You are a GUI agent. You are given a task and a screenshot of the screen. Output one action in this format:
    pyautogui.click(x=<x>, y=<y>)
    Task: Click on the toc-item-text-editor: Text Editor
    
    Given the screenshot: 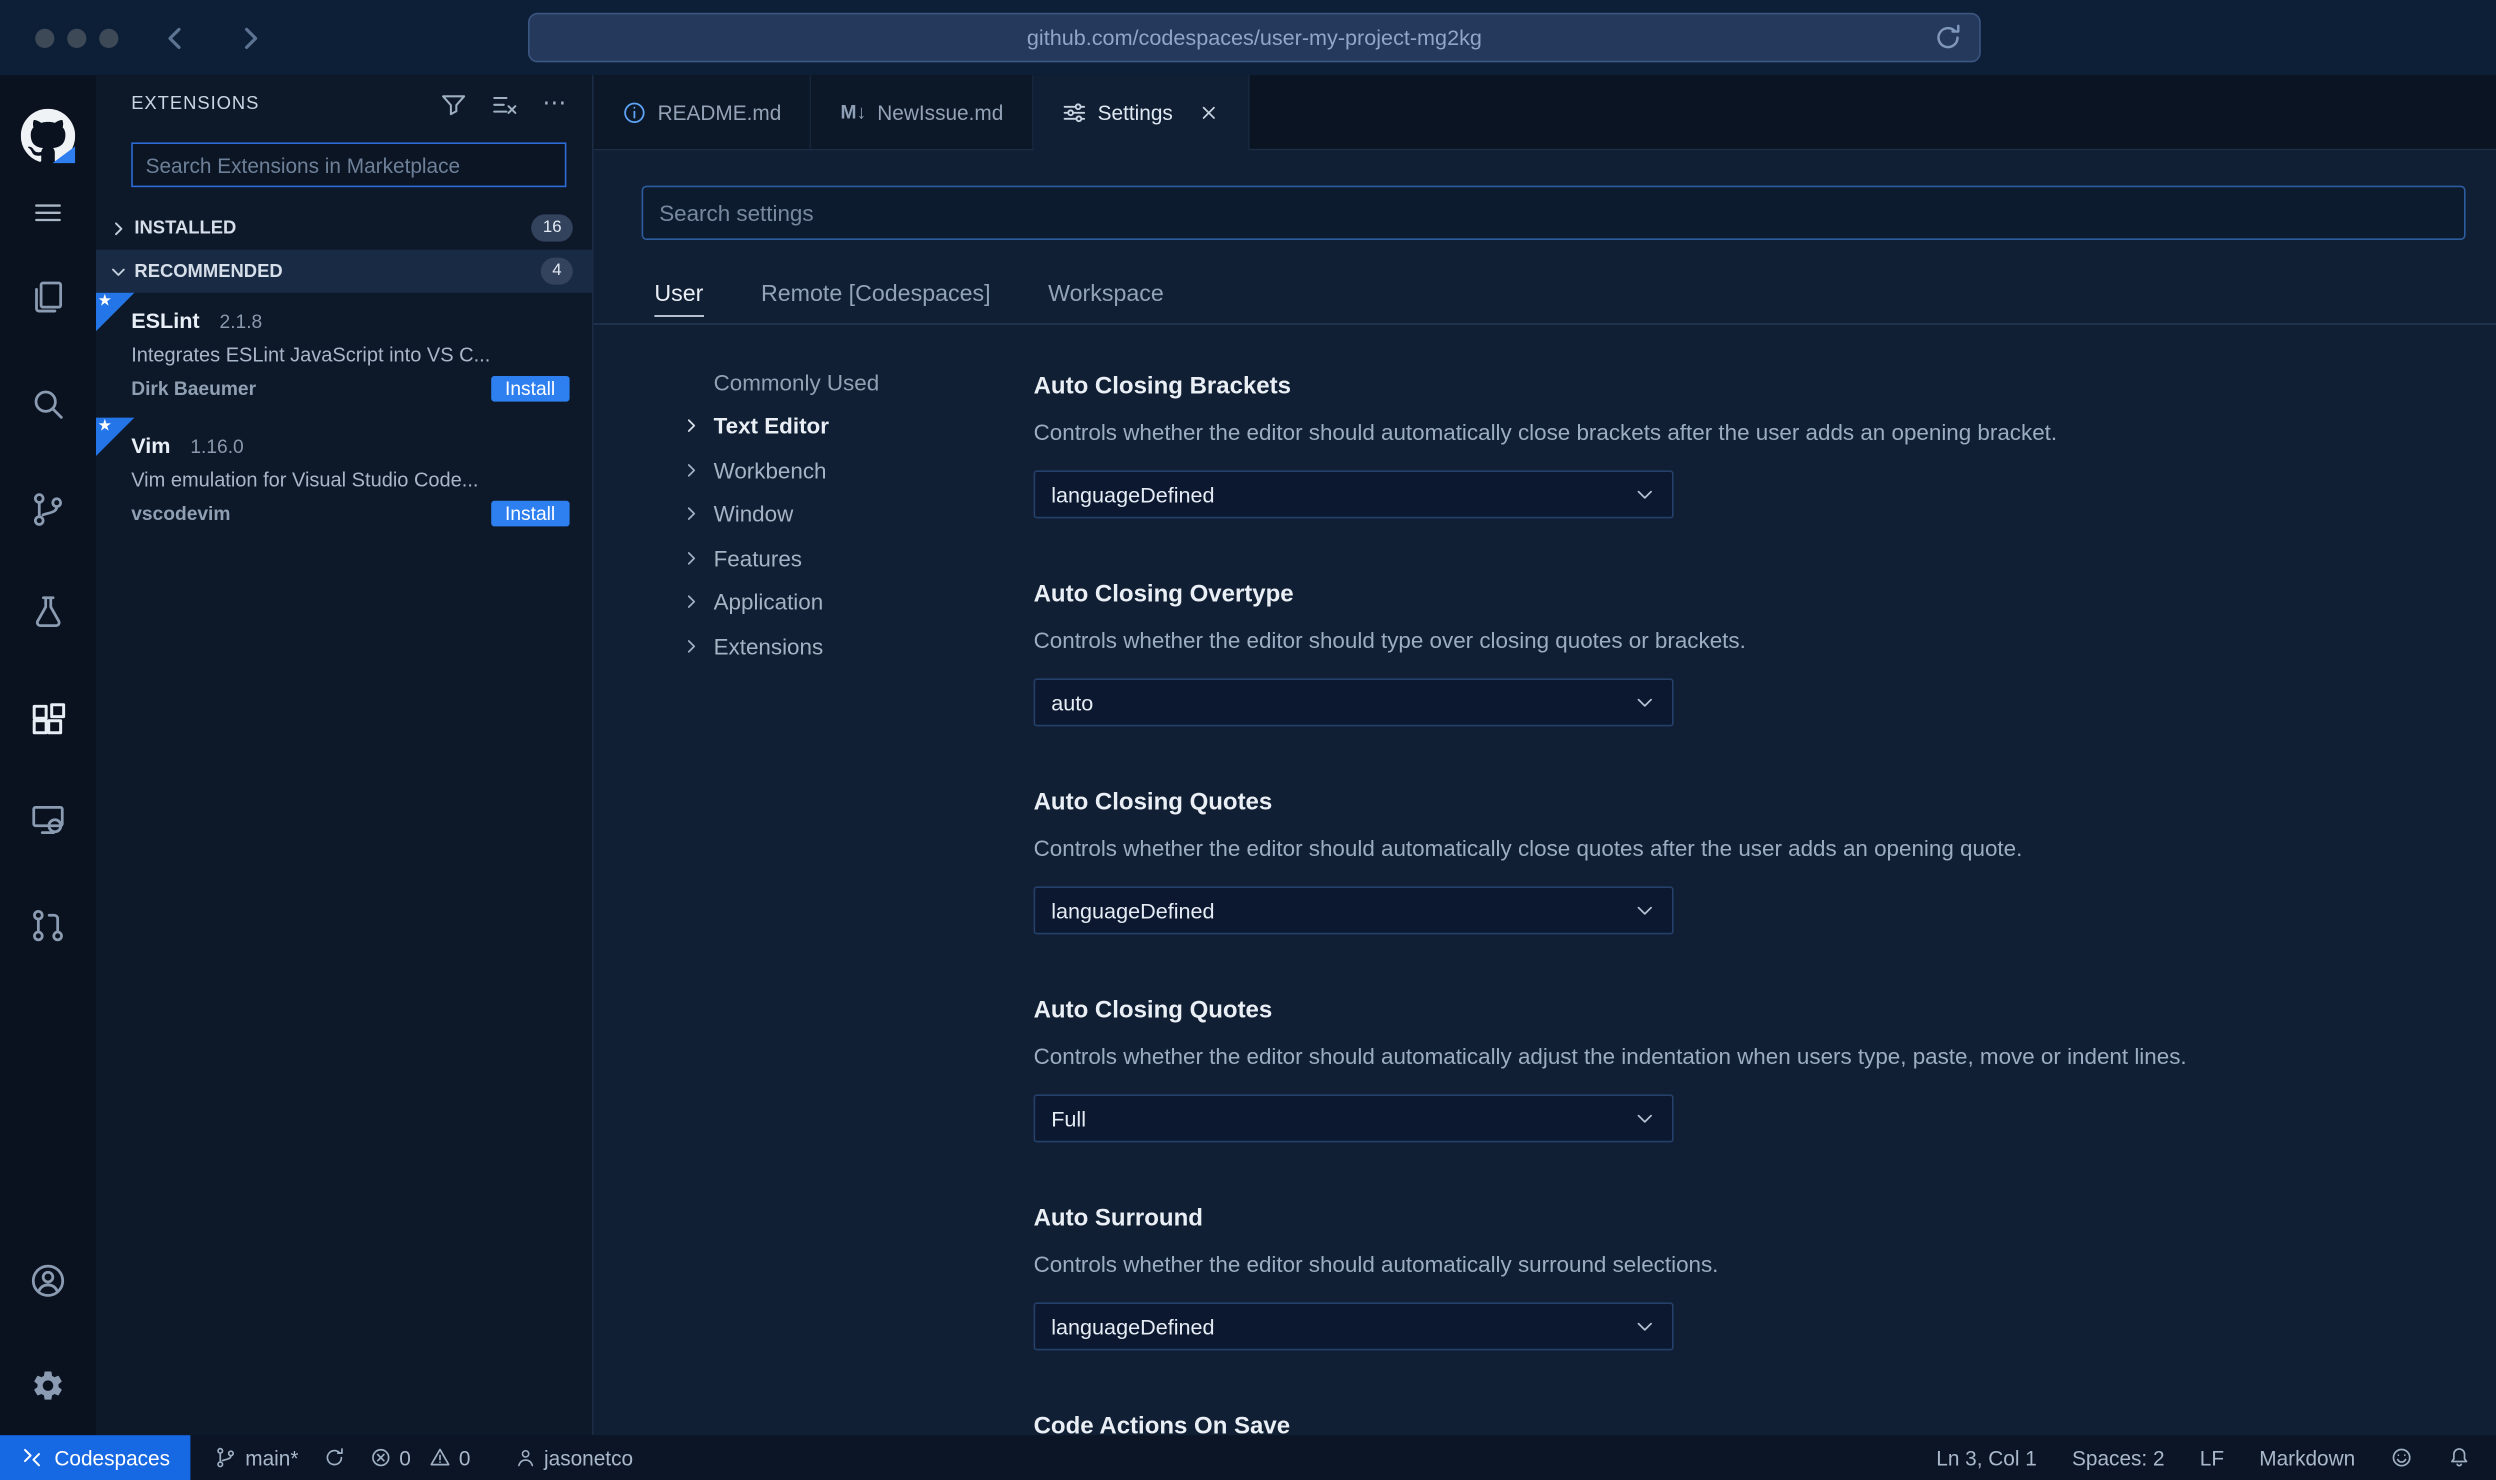 What is the action you would take?
    pyautogui.click(x=781, y=426)
    